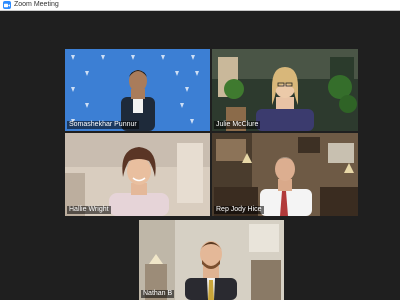 Image resolution: width=400 pixels, height=300 pixels. I want to click on participant-video-tile: Hallie Wright, so click(137, 174).